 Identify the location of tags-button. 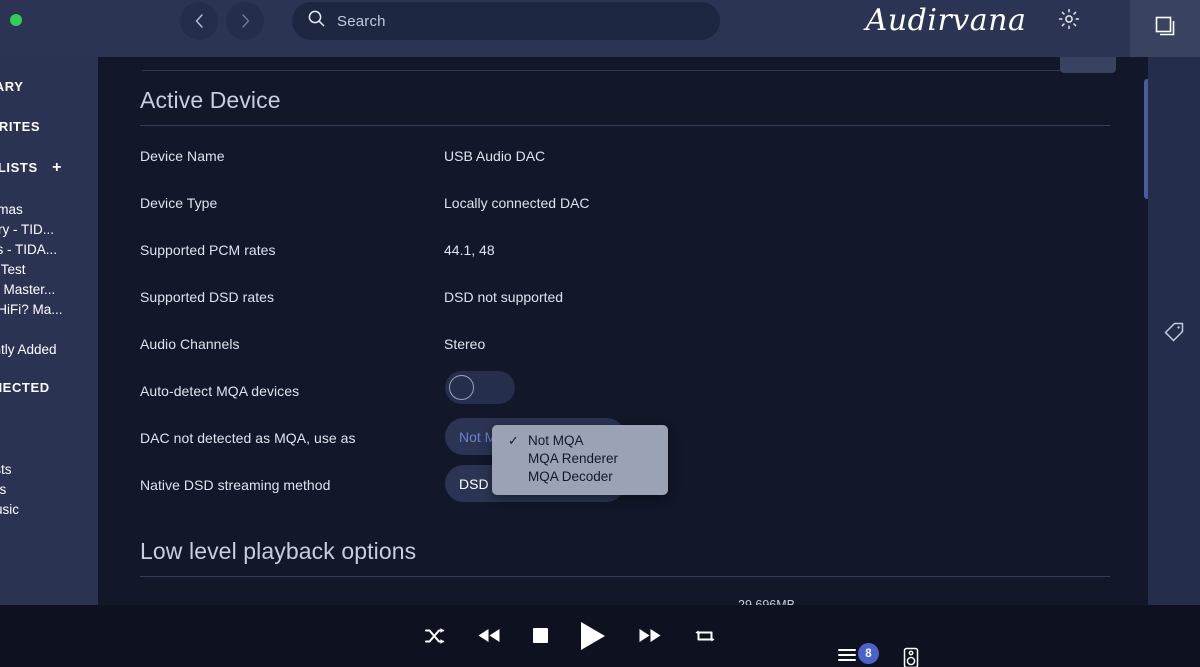
(1174, 334).